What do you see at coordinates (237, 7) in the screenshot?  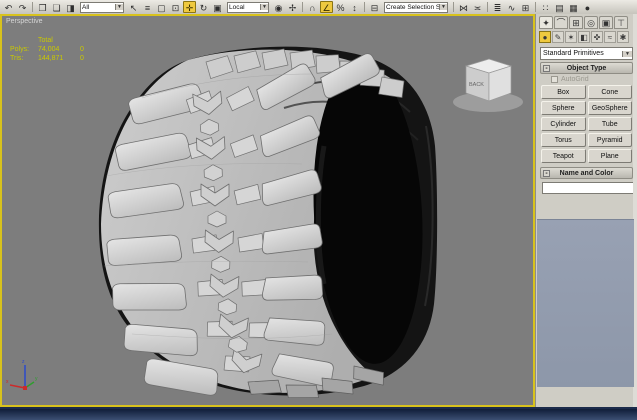 I see `reference-coordinate-dropdown-value: Local` at bounding box center [237, 7].